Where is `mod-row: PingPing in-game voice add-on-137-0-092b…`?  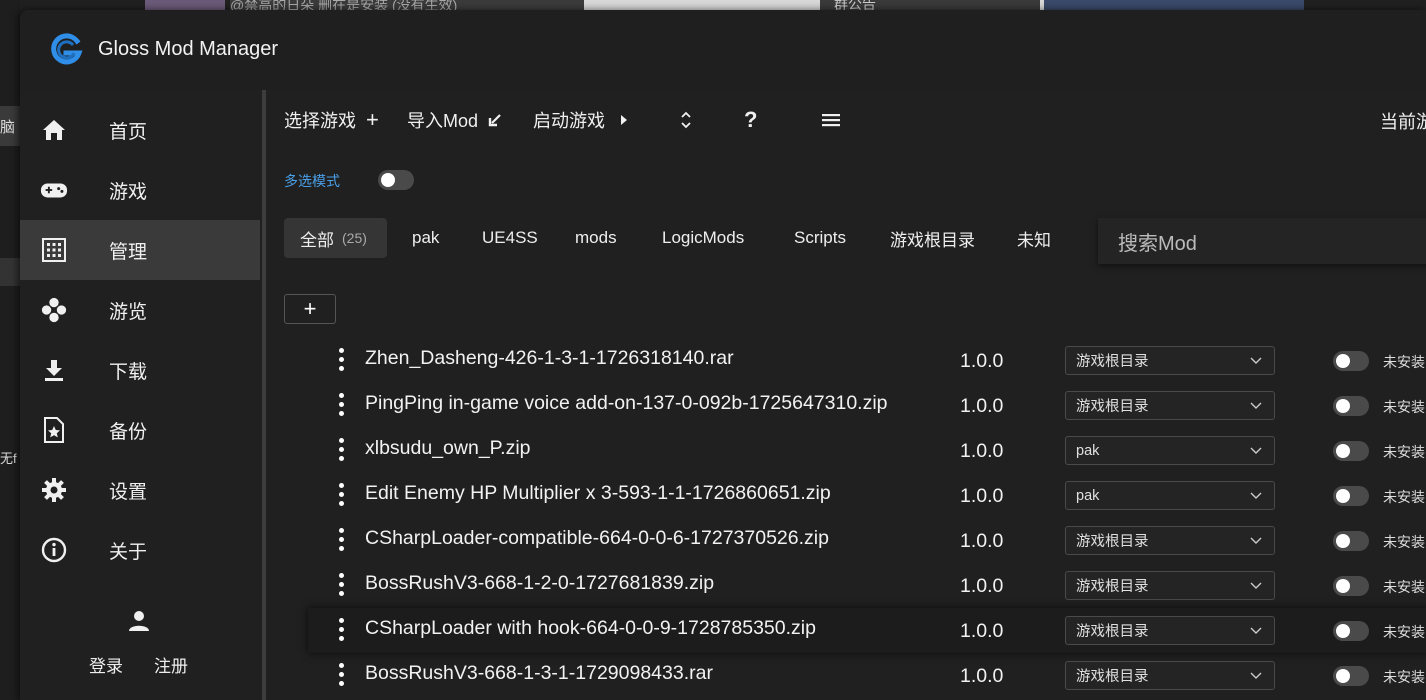 mod-row: PingPing in-game voice add-on-137-0-092b… is located at coordinates (867, 405).